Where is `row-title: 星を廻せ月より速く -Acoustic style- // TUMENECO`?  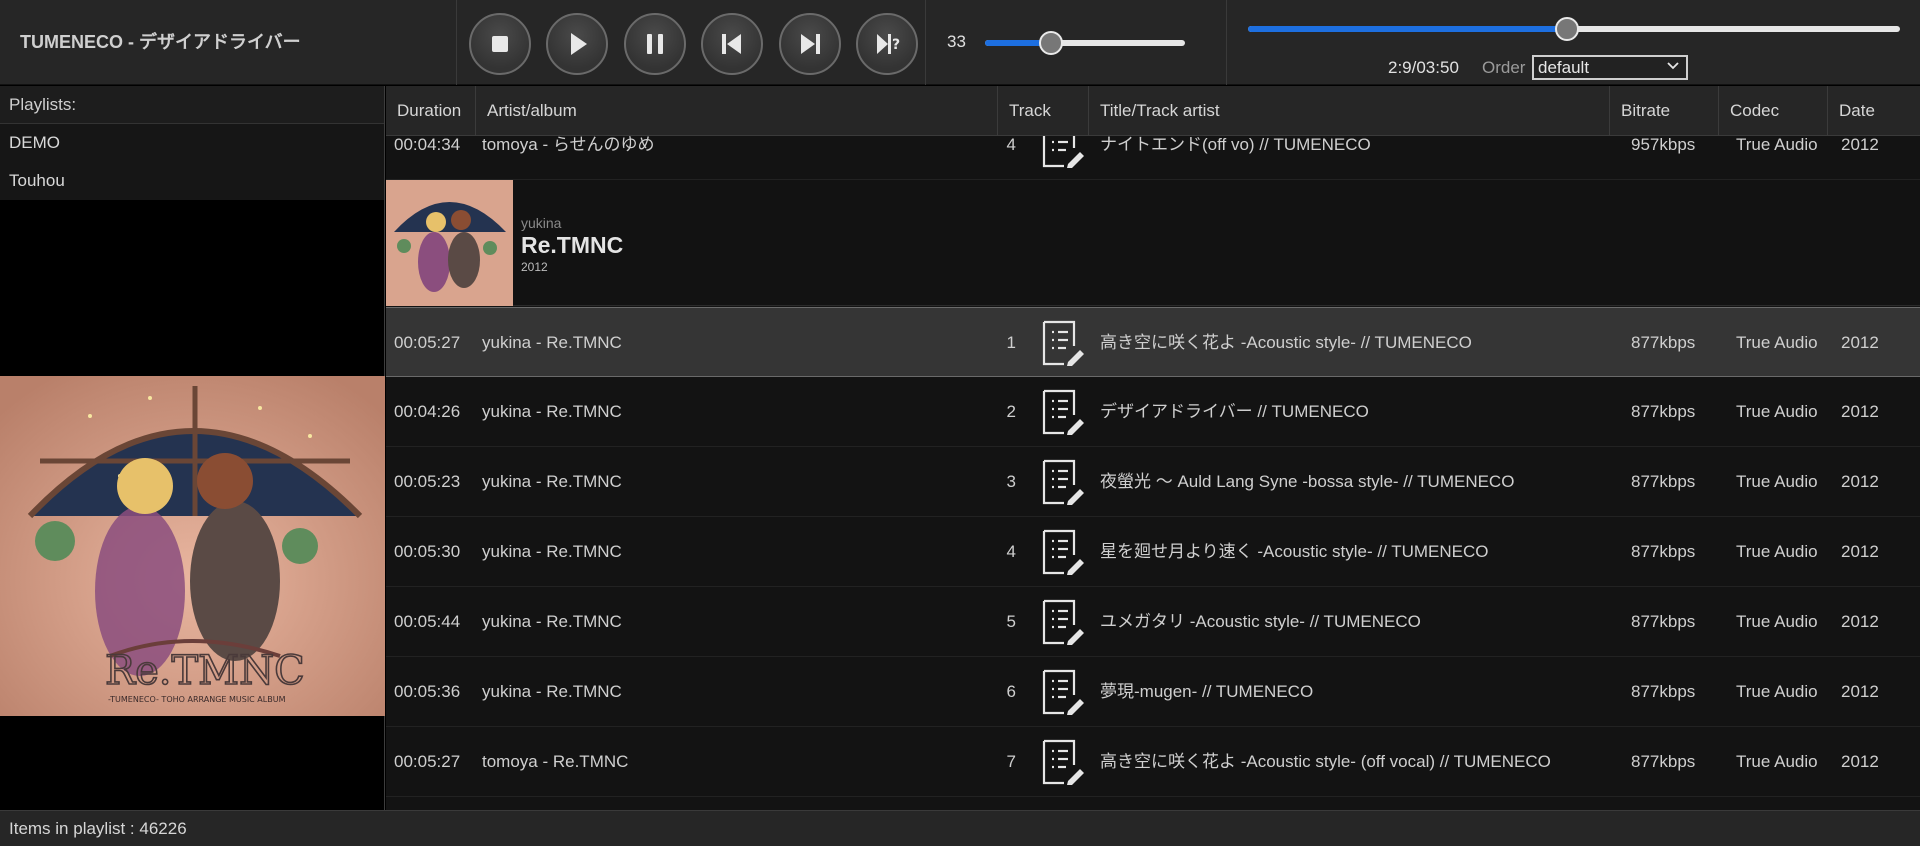
row-title: 星を廻せ月より速く -Acoustic style- // TUMENECO is located at coordinates (1294, 551).